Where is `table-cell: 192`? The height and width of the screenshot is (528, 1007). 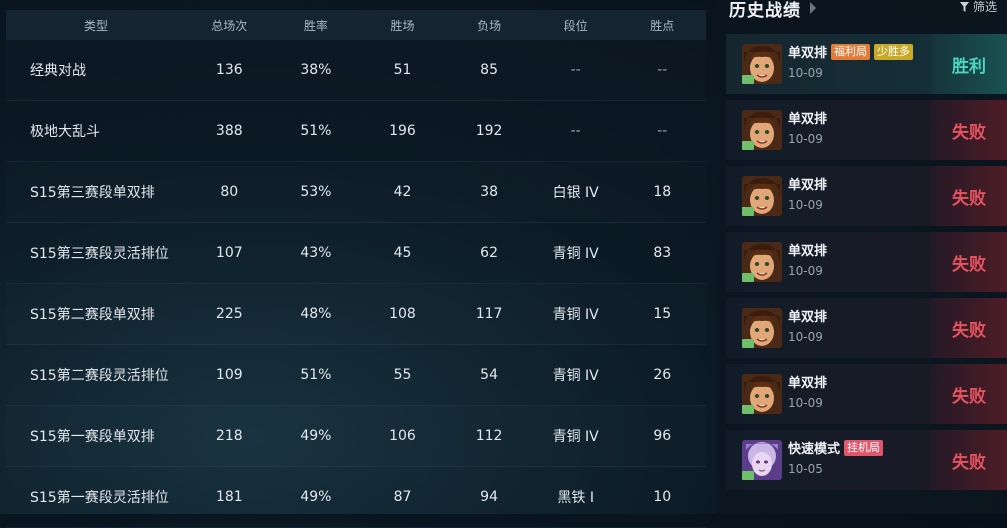
table-cell: 192 is located at coordinates (489, 131).